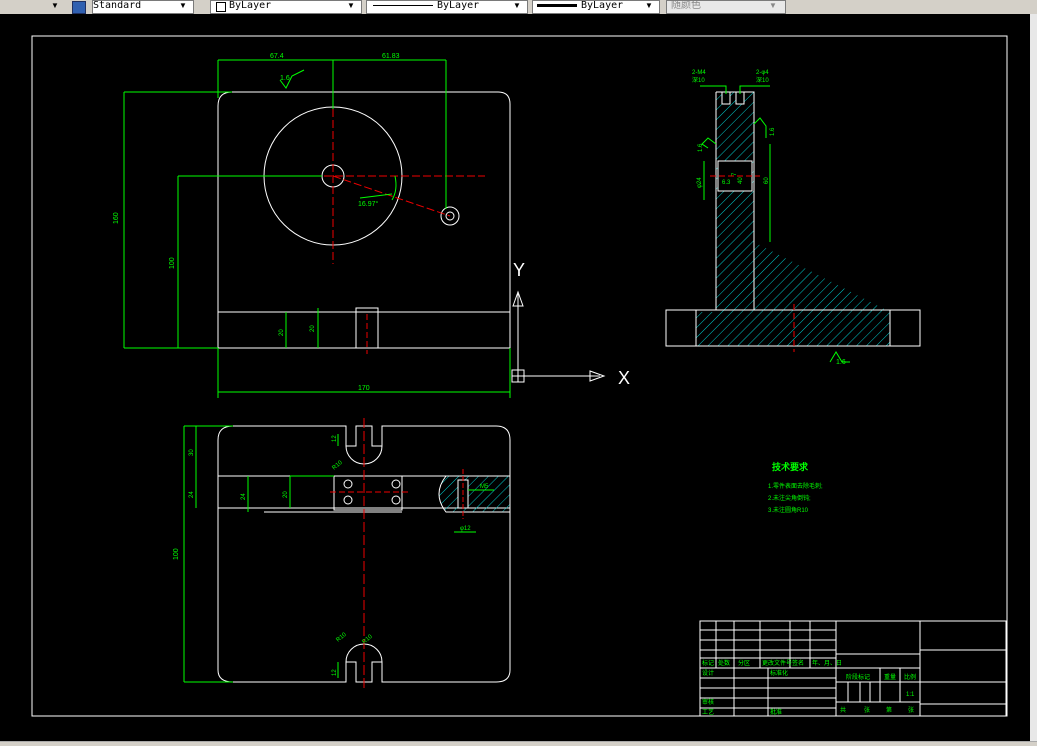 This screenshot has width=1037, height=746. Describe the element at coordinates (313, 328) in the screenshot. I see `dim-slot-b: 20` at that location.